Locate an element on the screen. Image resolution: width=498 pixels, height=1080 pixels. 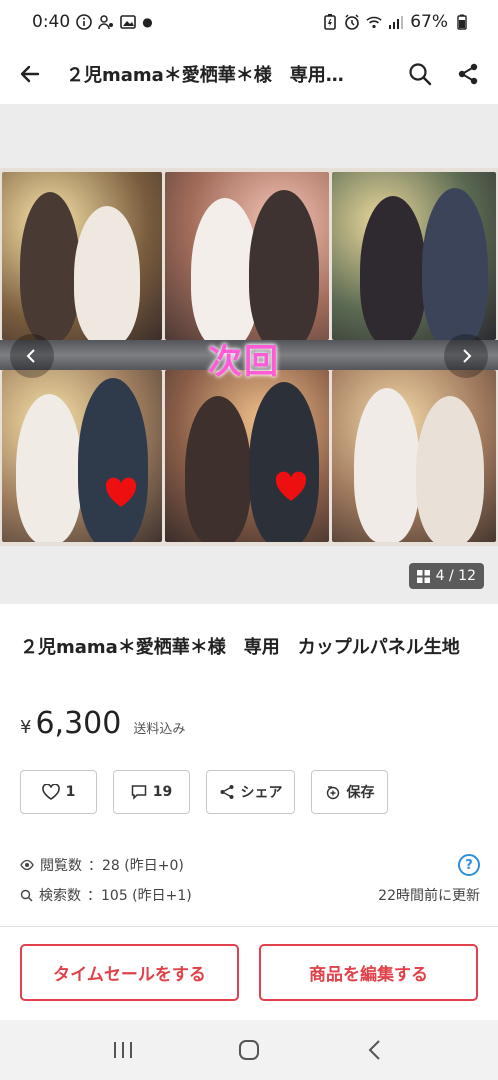
time-sale-button: タイムセールをする is located at coordinates (129, 972).